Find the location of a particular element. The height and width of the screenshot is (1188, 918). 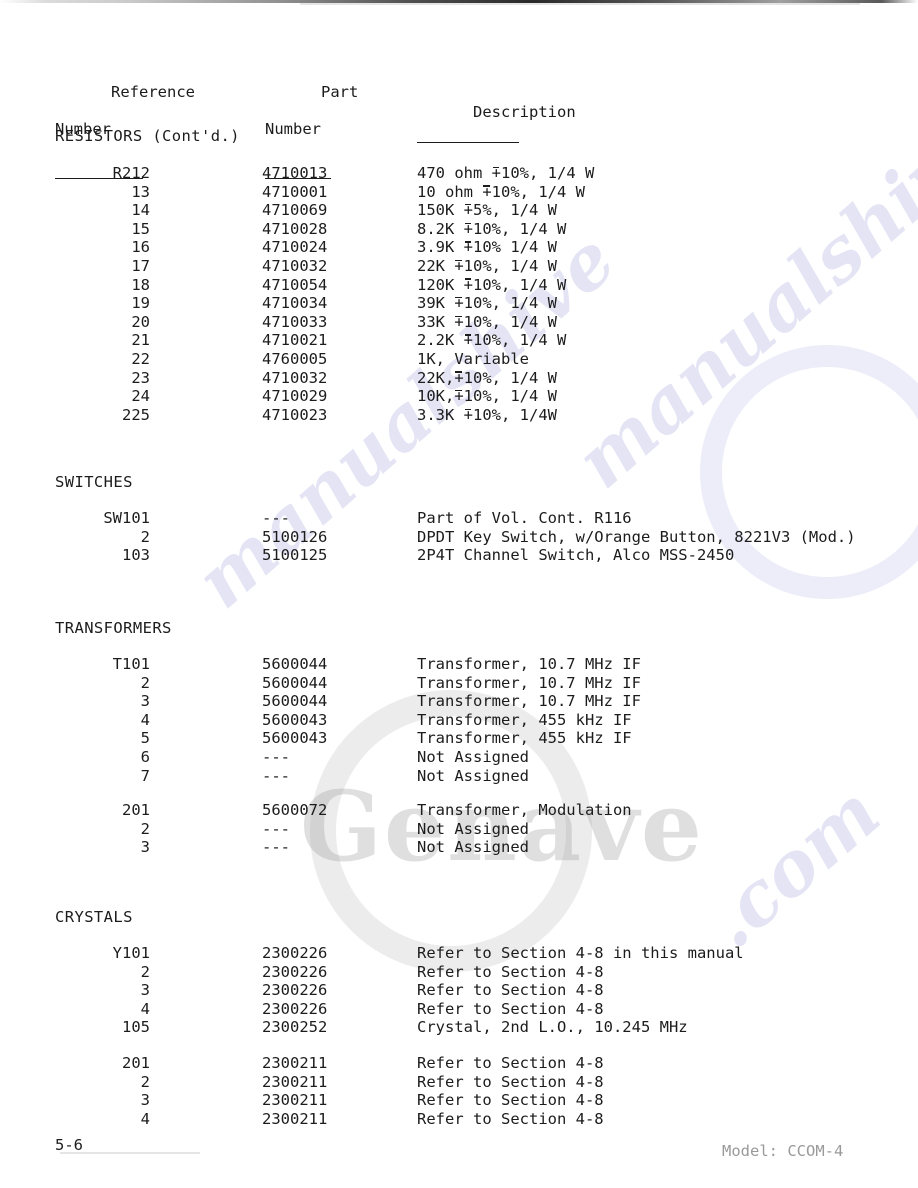

table-row: 22 4760005 1K, Variable is located at coordinates (459, 359).